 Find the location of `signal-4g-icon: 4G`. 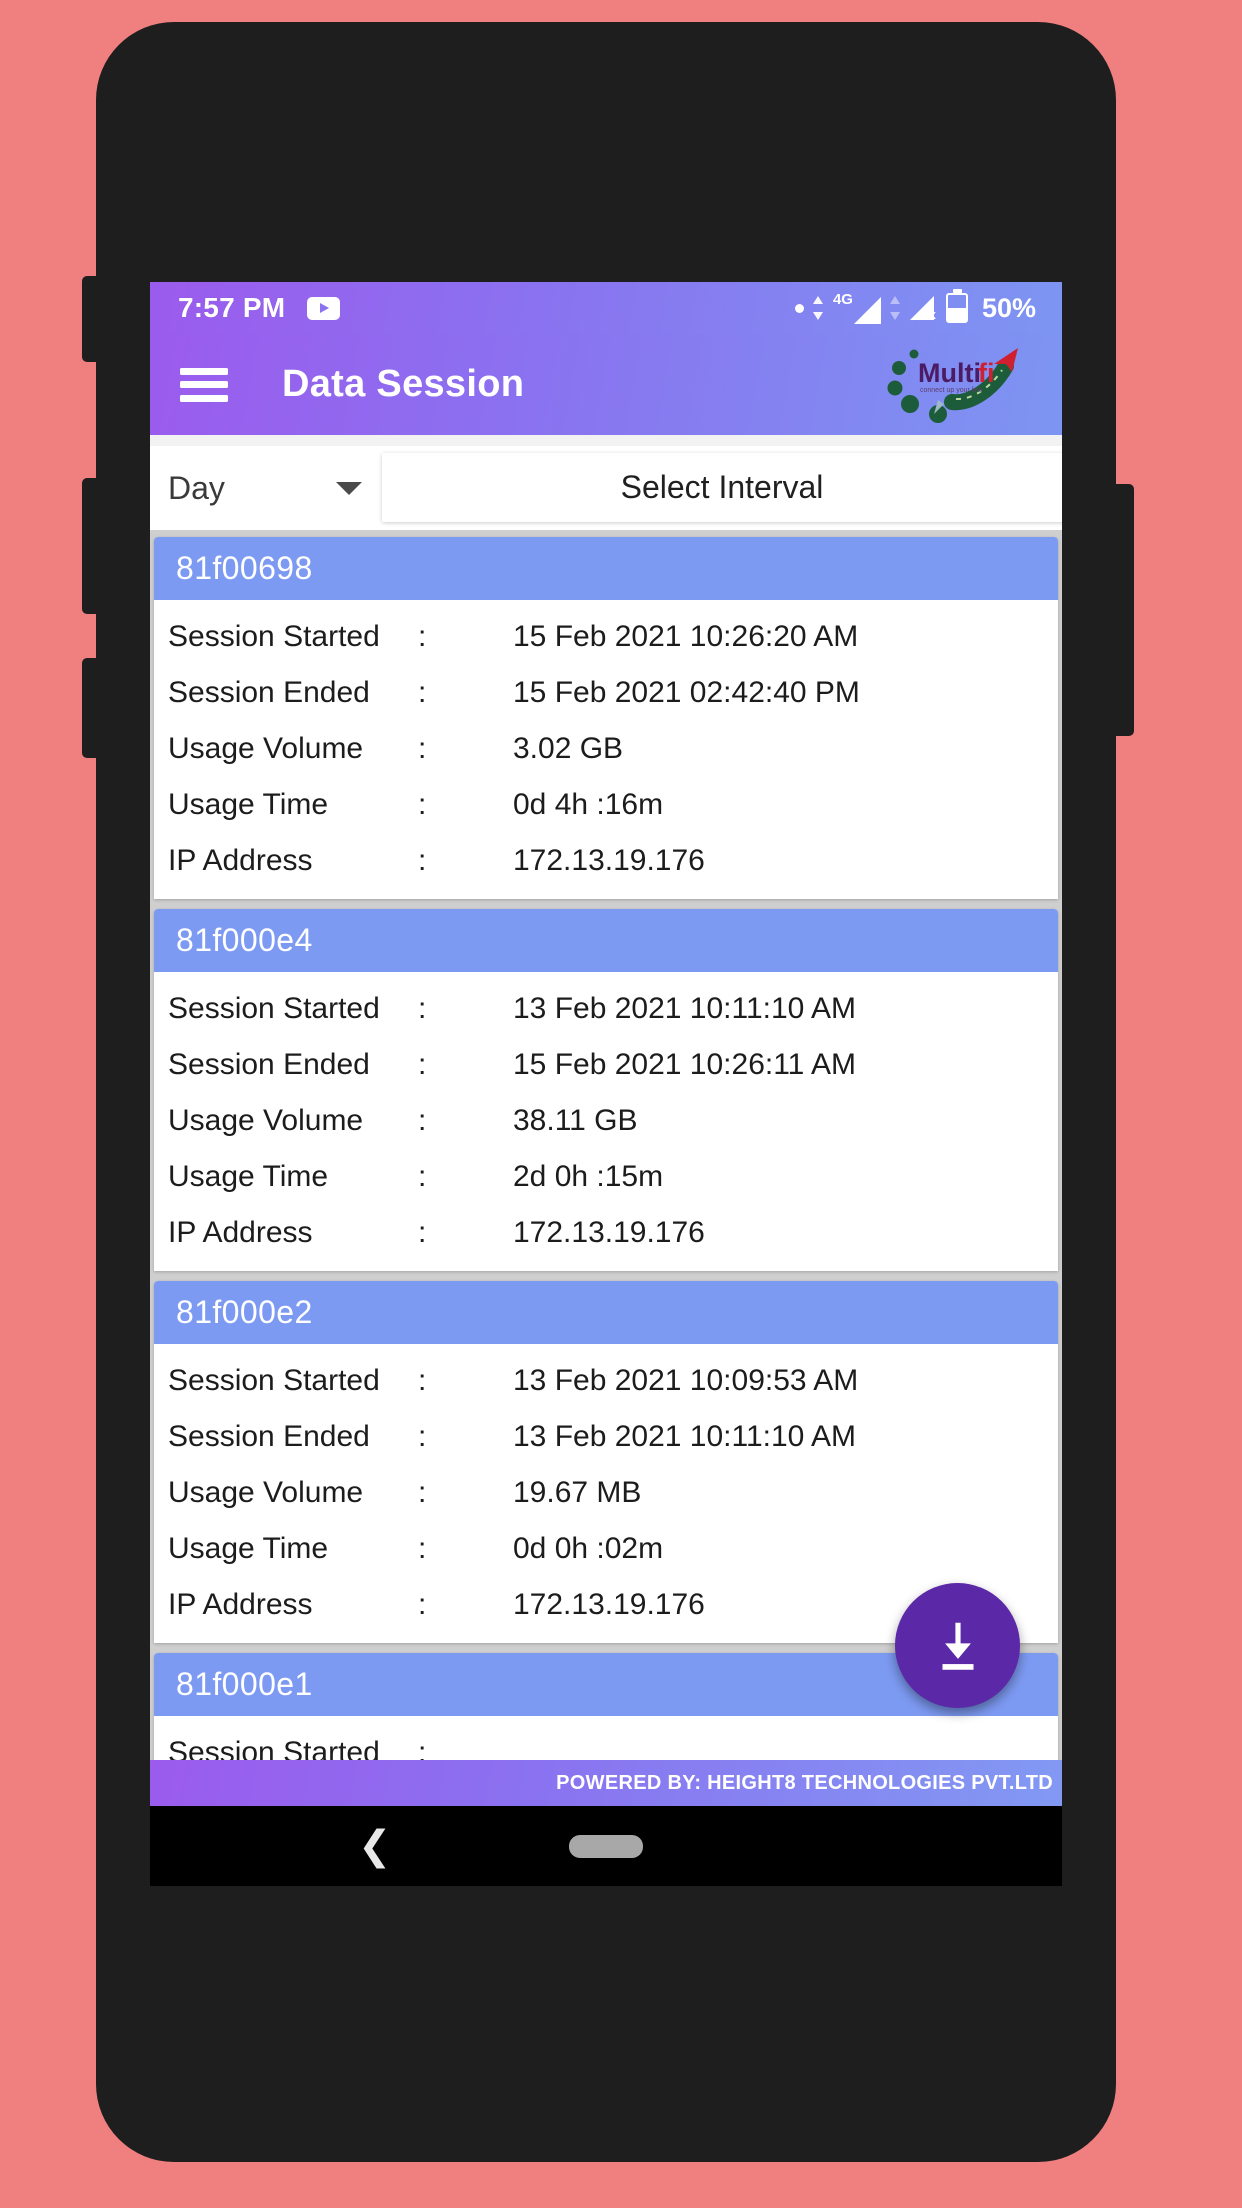

signal-4g-icon: 4G is located at coordinates (857, 308).